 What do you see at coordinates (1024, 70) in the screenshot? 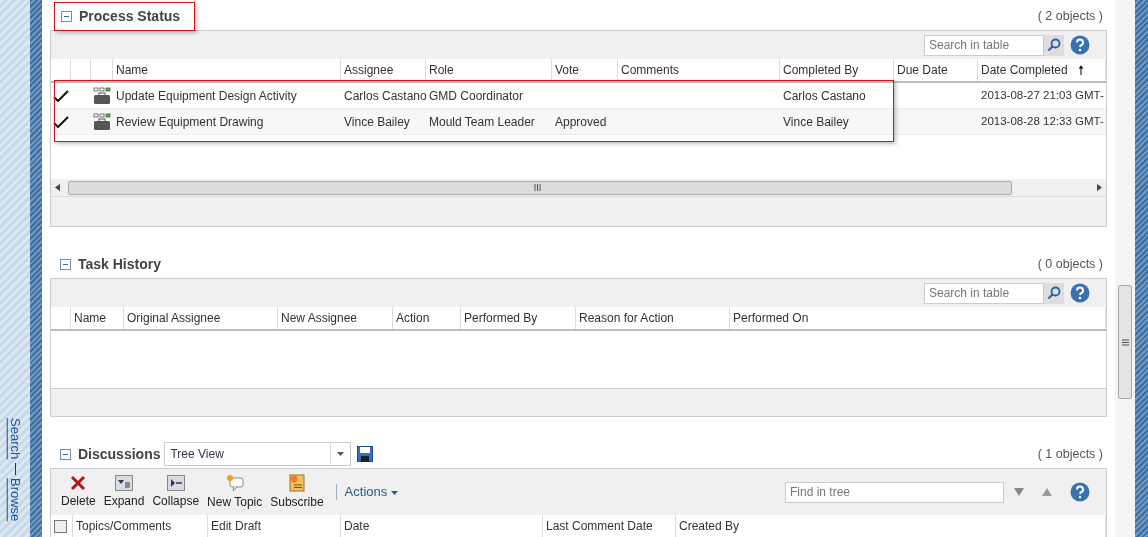
I see `column-header: Date Completed` at bounding box center [1024, 70].